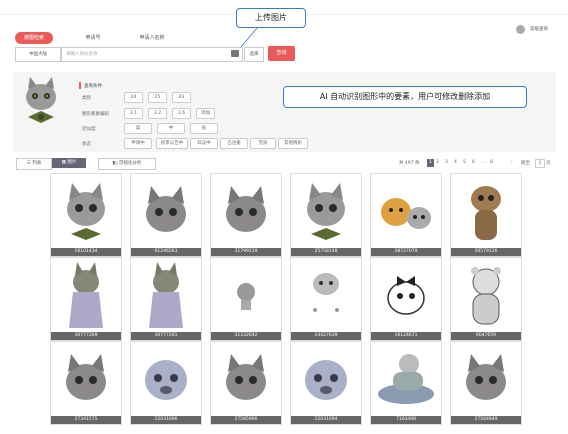  Describe the element at coordinates (406, 295) in the screenshot. I see `dog-bow-icon` at that location.